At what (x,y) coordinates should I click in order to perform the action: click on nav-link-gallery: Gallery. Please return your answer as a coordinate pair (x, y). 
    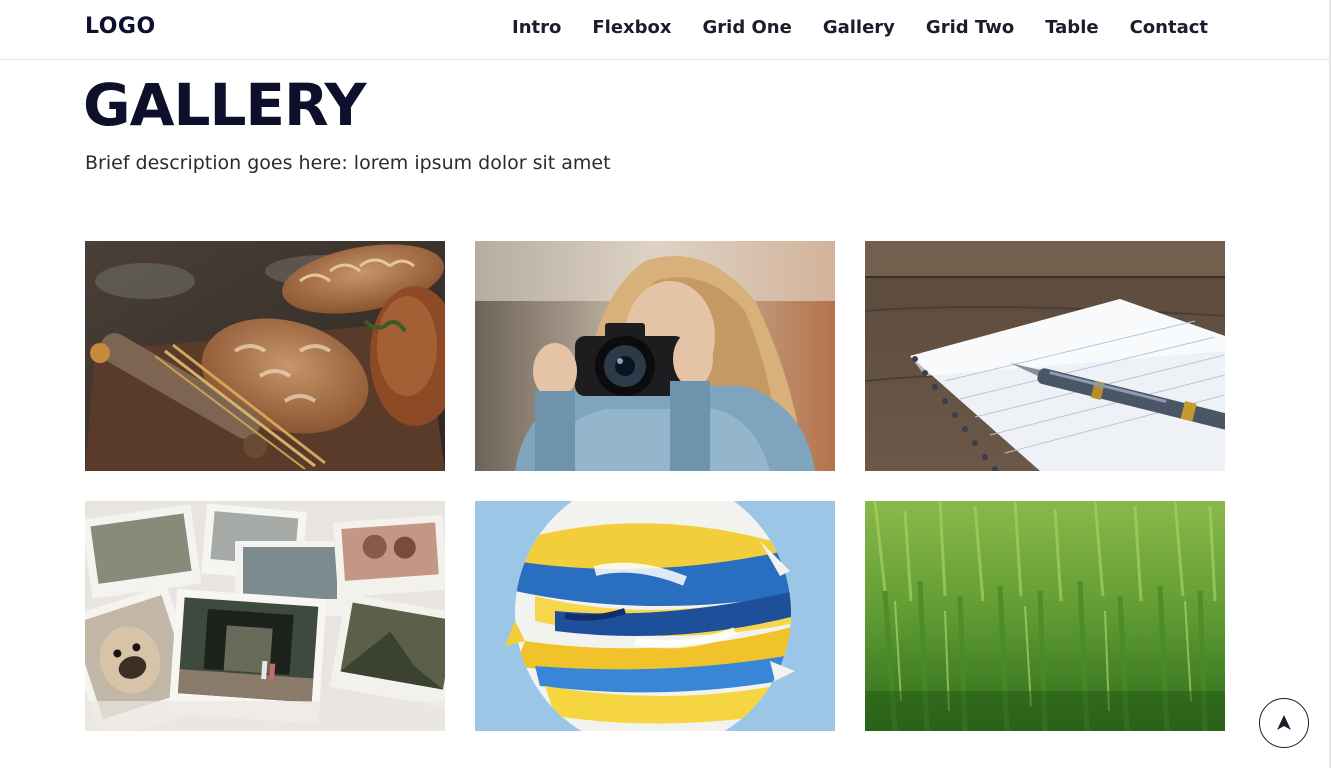
    Looking at the image, I should click on (859, 27).